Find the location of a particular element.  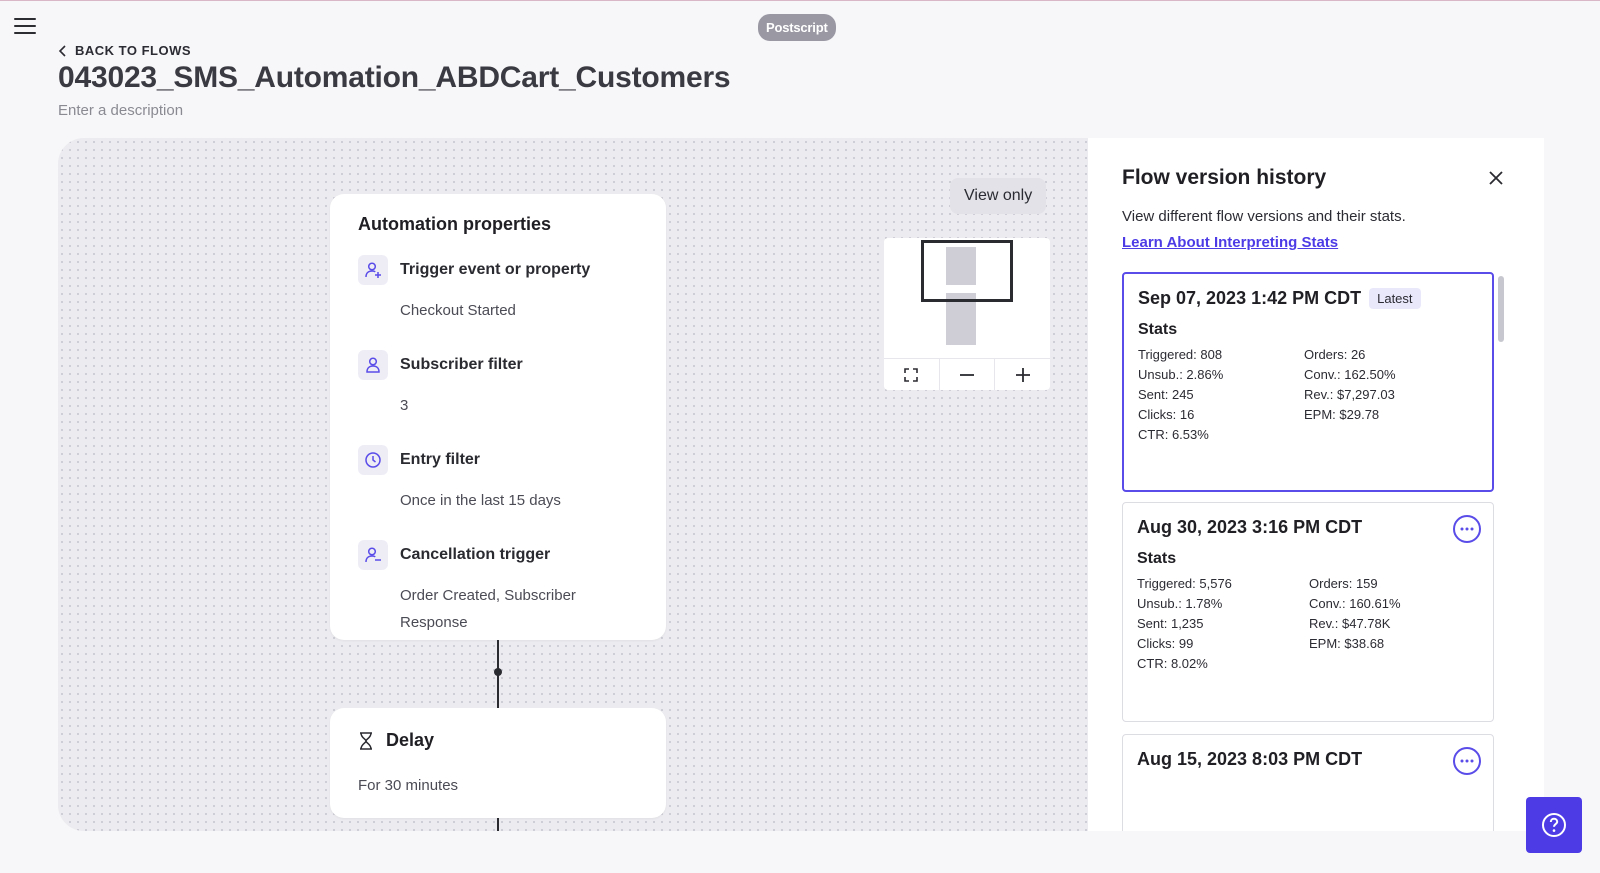

help-button is located at coordinates (1554, 825).